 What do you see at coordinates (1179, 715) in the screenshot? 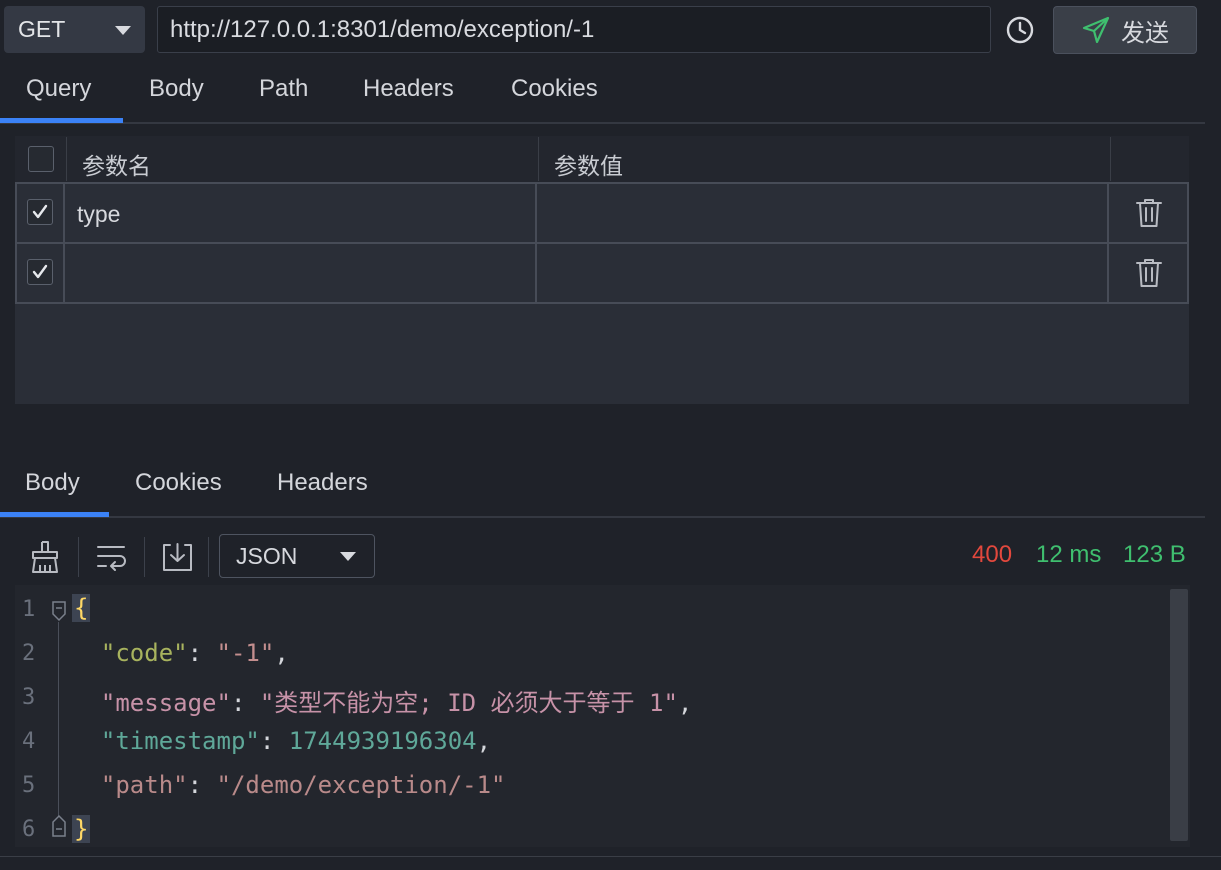
I see `editor-scrollbar` at bounding box center [1179, 715].